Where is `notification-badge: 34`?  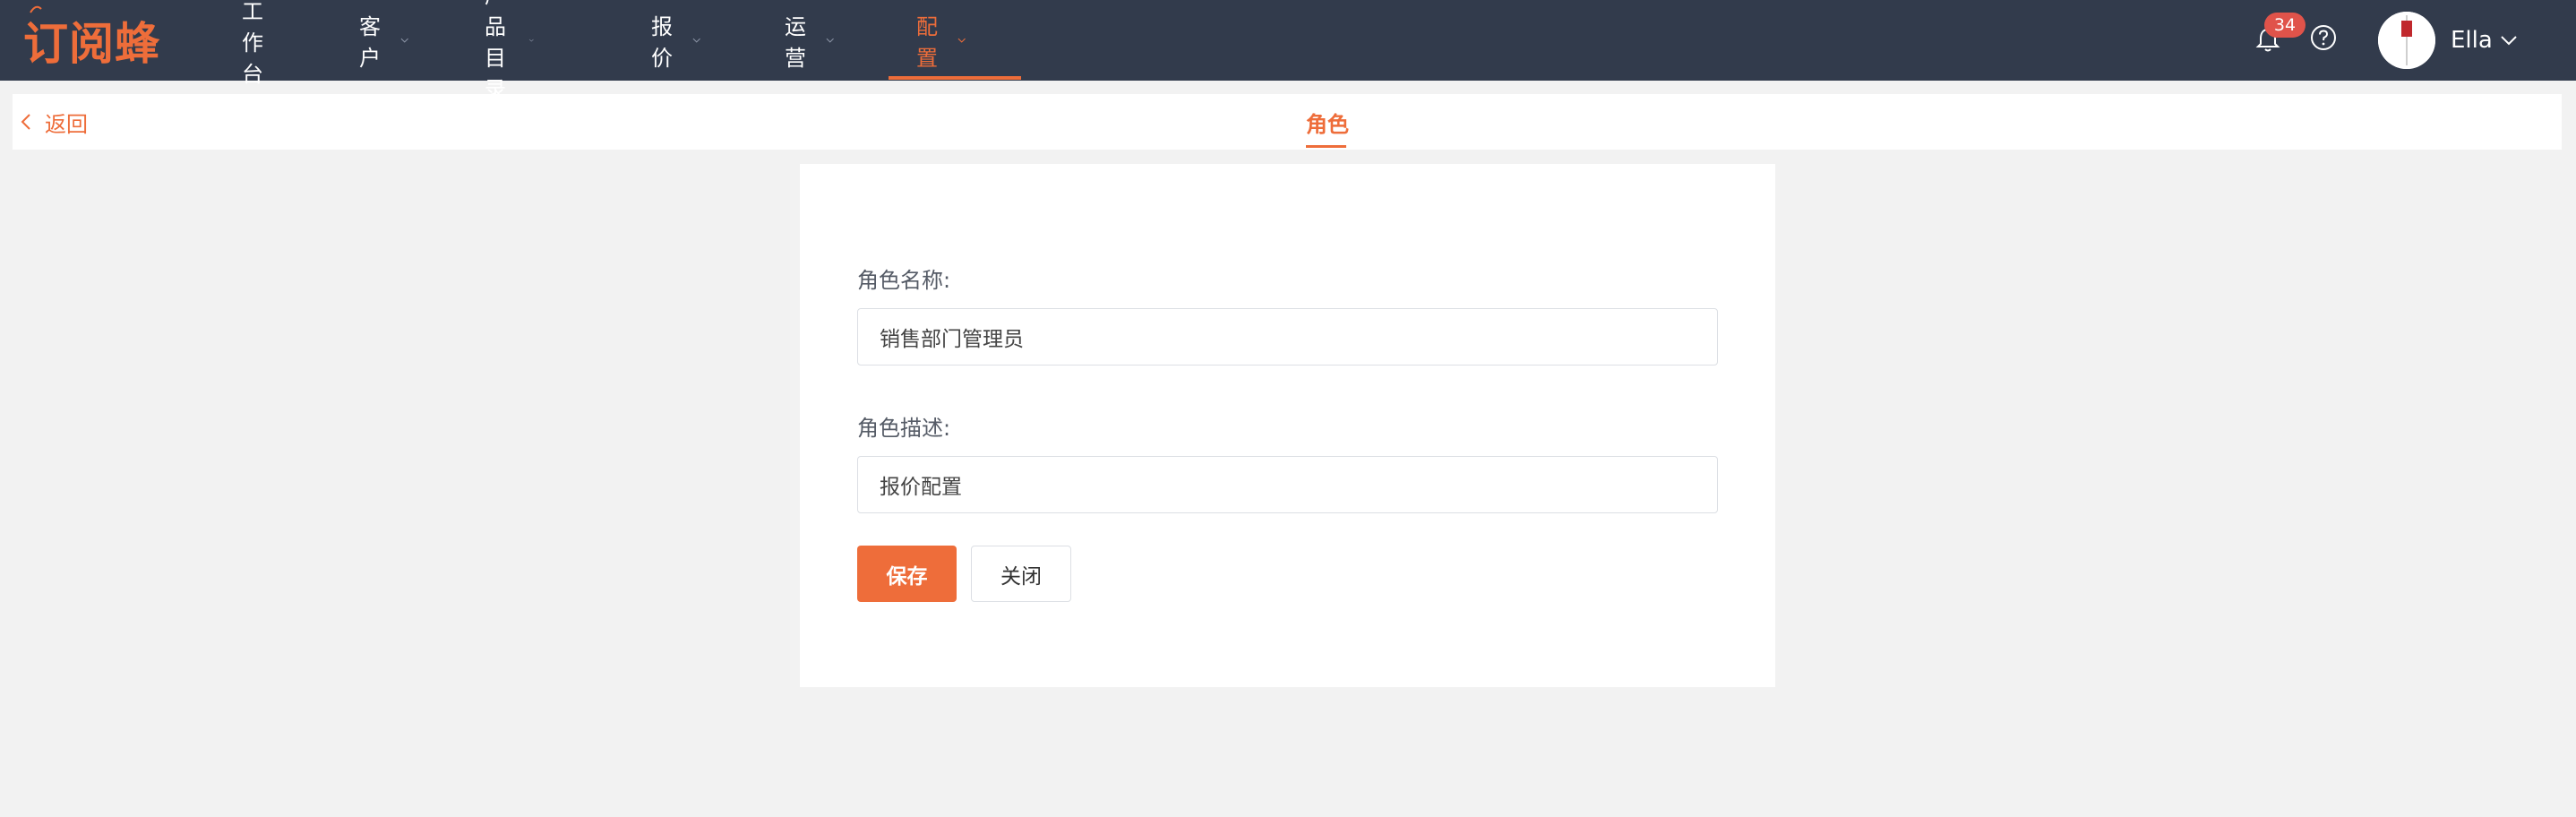 notification-badge: 34 is located at coordinates (2285, 26).